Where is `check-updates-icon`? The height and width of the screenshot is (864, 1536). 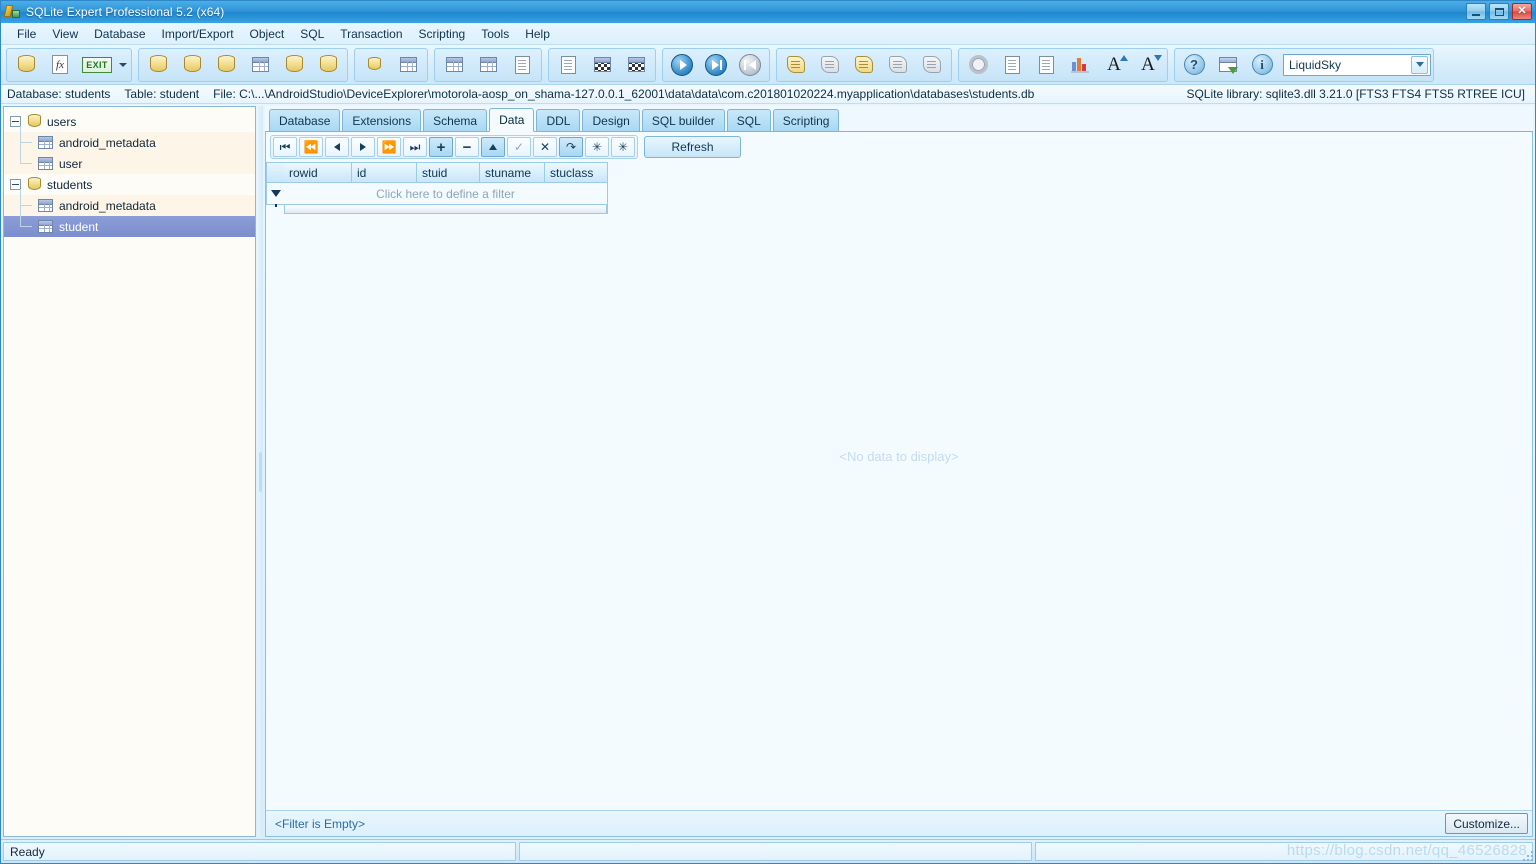 check-updates-icon is located at coordinates (1228, 65).